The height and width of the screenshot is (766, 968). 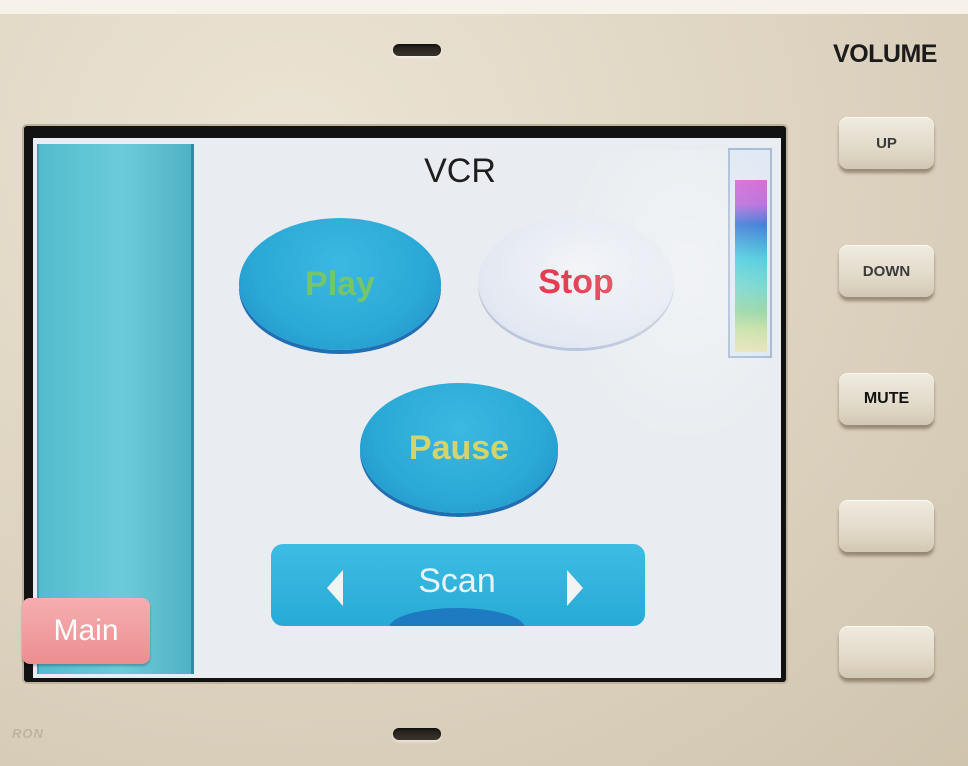 I want to click on triangle-left-icon, so click(x=335, y=588).